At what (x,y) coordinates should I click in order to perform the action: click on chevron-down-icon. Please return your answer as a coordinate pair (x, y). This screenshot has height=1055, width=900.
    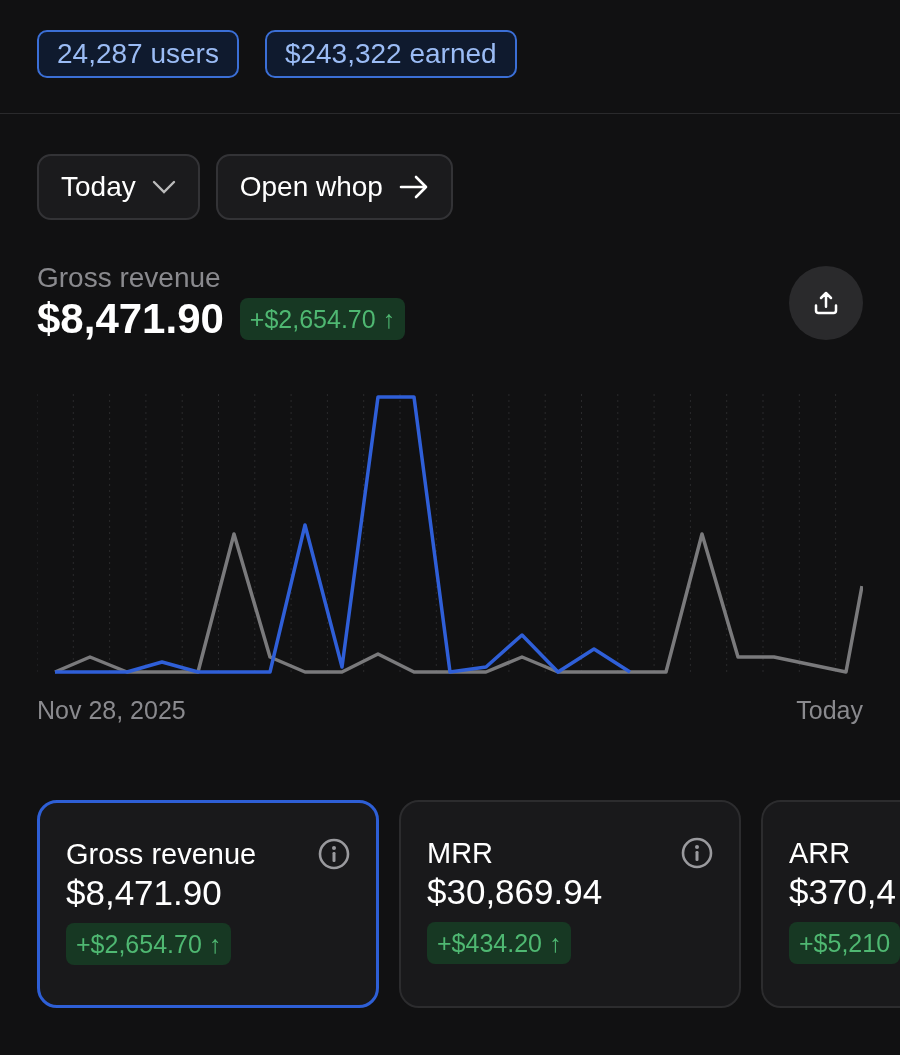
    Looking at the image, I should click on (163, 187).